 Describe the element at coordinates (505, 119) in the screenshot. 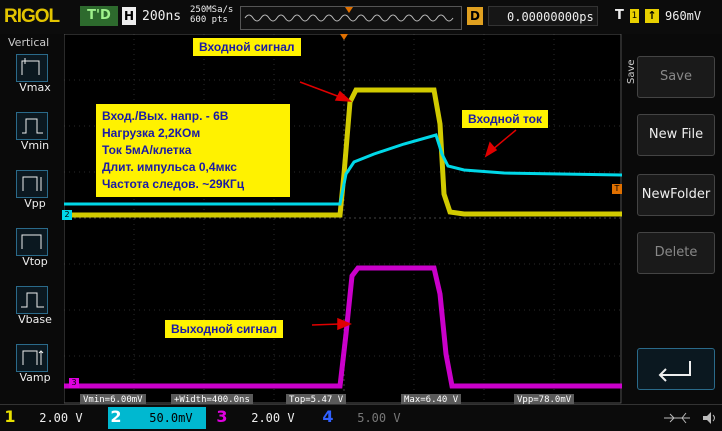

I see `annotation-input-current: Входной ток` at that location.